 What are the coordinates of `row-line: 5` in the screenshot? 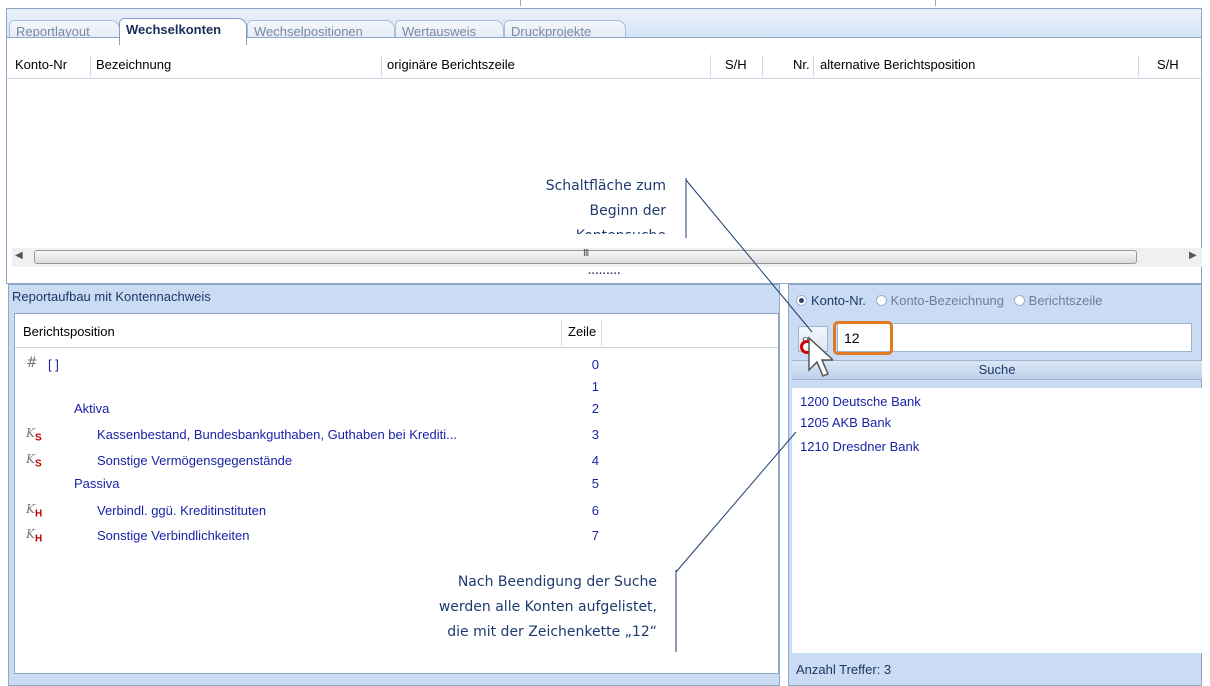 It's located at (595, 483).